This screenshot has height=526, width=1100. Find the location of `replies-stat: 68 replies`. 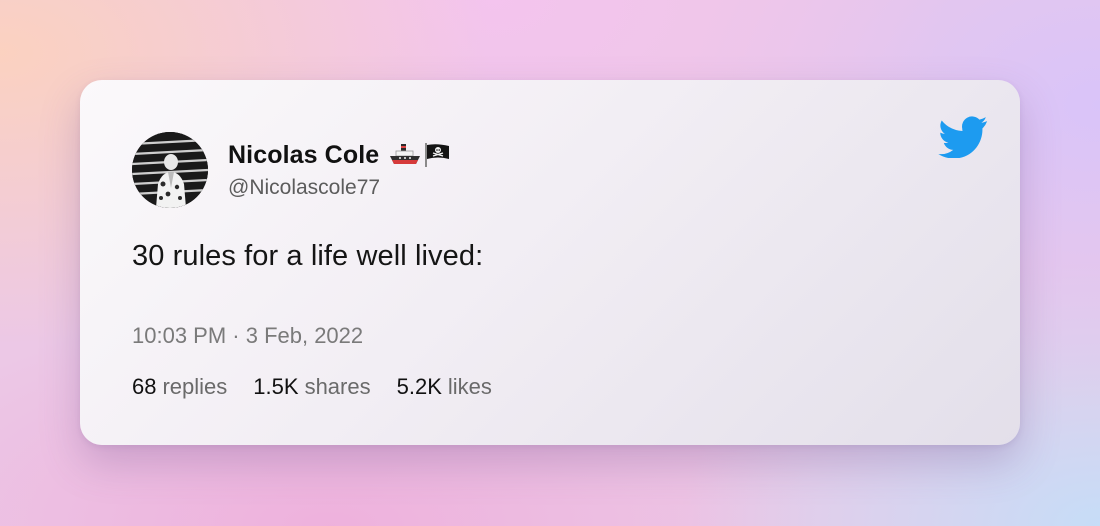

replies-stat: 68 replies is located at coordinates (179, 387).